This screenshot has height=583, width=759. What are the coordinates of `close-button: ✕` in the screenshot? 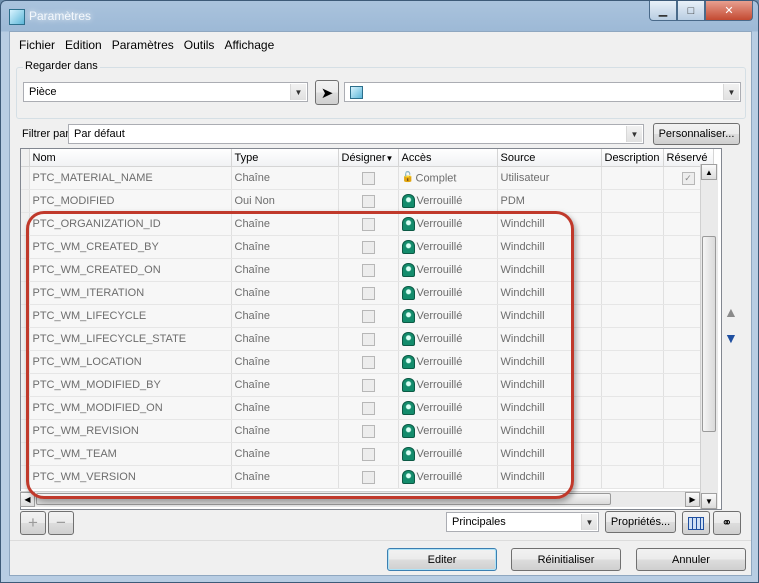 It's located at (729, 11).